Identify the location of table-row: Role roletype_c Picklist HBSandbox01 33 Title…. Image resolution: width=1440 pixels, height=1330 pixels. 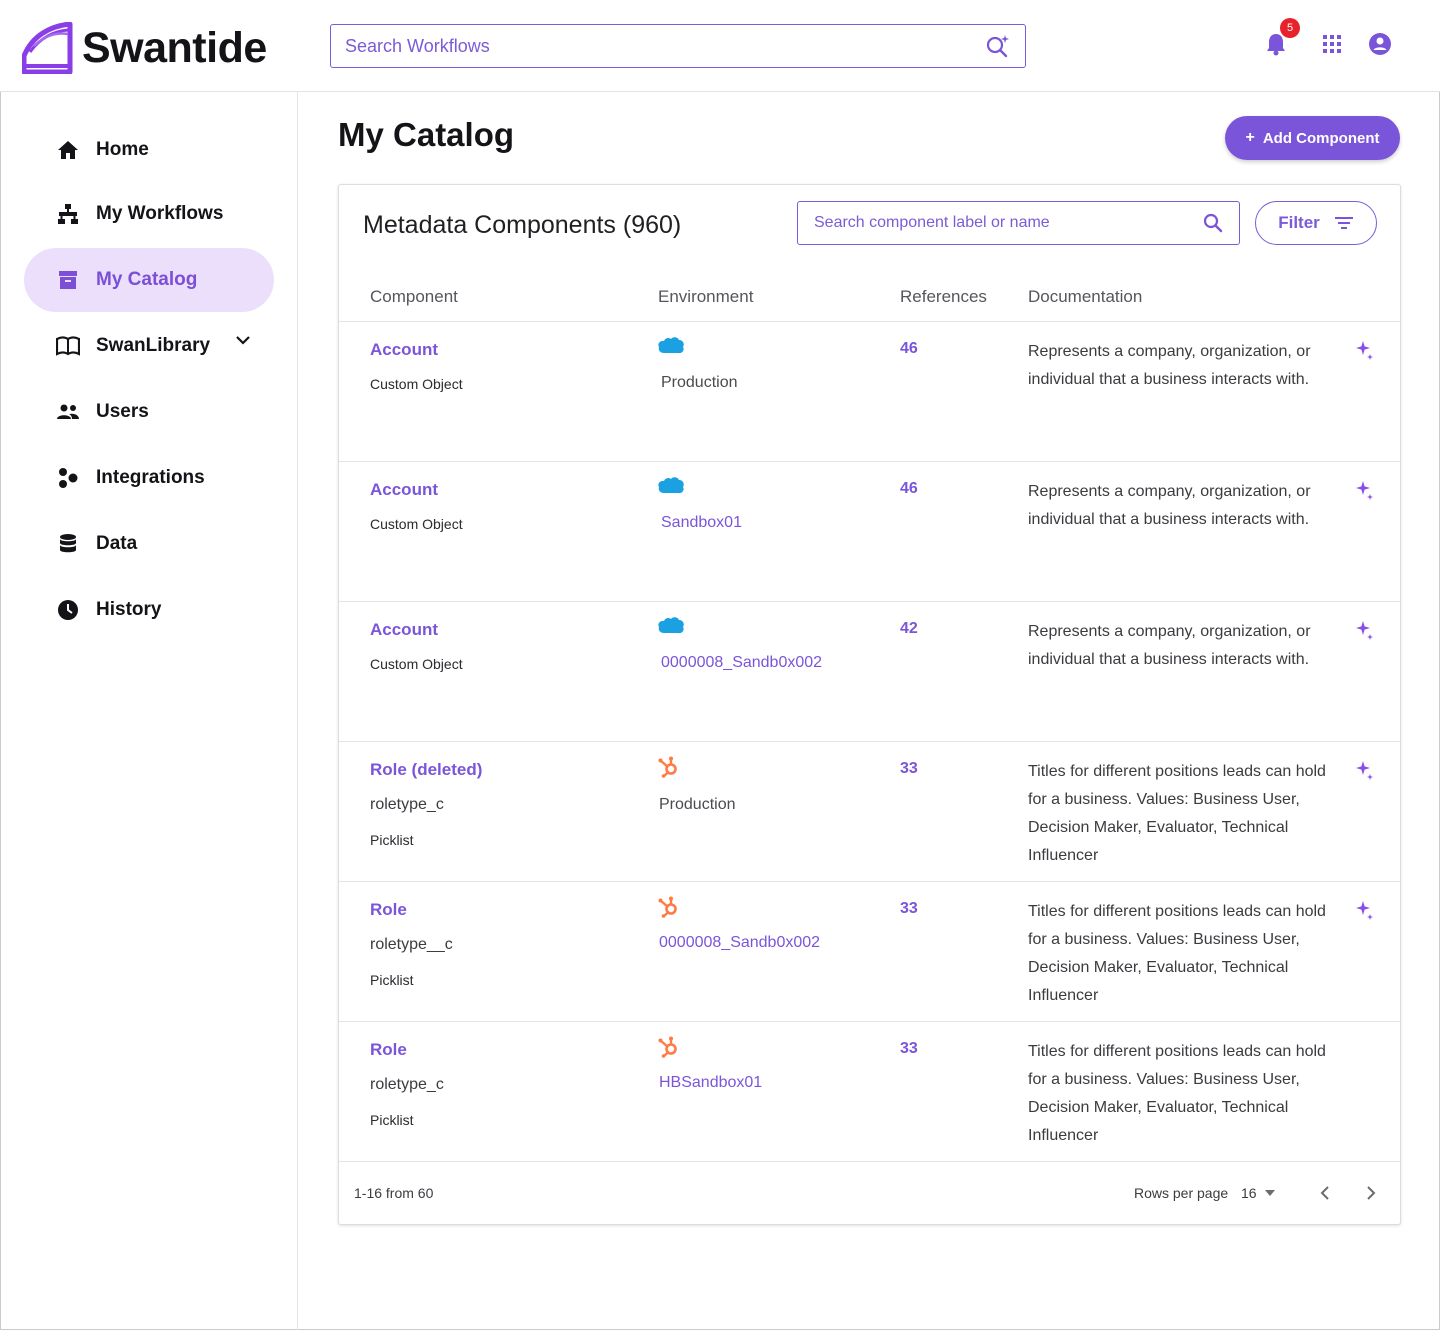
(869, 1092).